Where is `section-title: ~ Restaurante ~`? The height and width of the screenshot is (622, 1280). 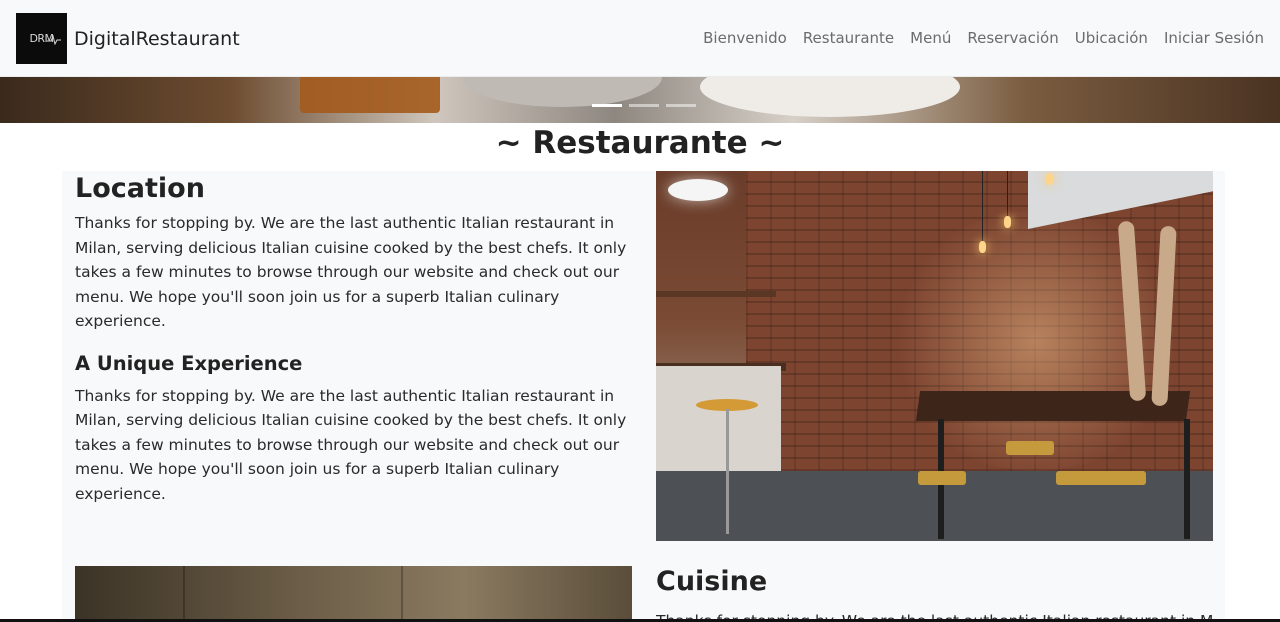 section-title: ~ Restaurante ~ is located at coordinates (640, 143).